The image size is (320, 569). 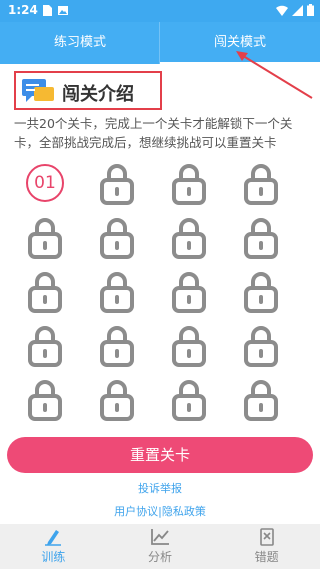 I want to click on policy-links: 用户协议|隐私政策, so click(x=160, y=511).